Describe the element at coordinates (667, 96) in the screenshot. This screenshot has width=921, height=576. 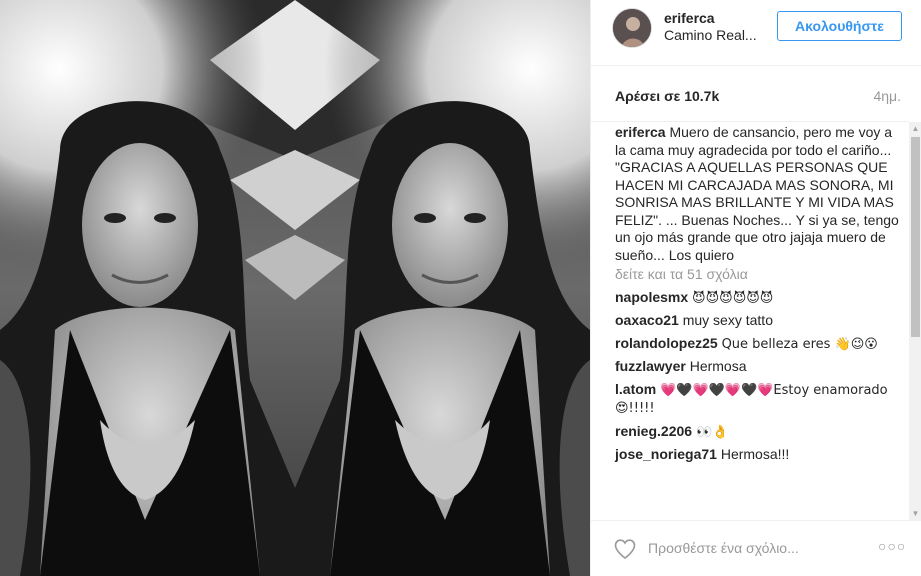
I see `likes-count: Αρέσει σε 10.7k` at that location.